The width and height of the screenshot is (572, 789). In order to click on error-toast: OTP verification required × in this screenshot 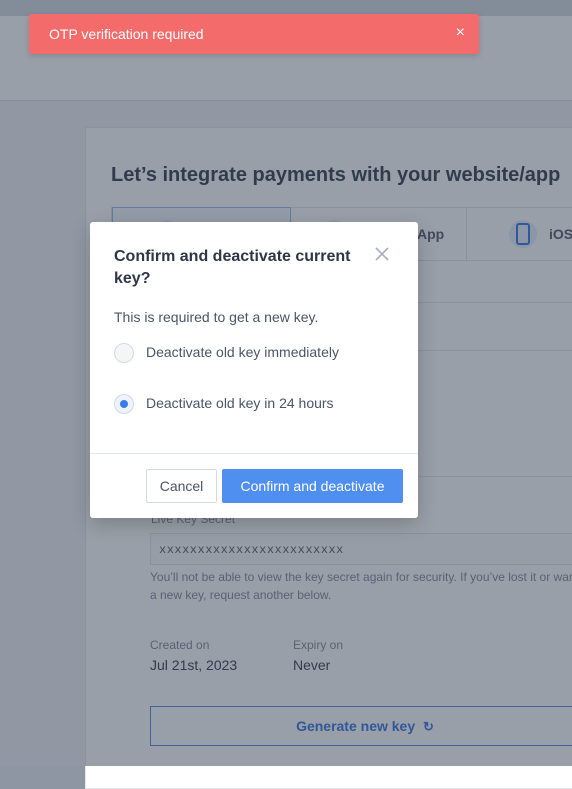, I will do `click(254, 34)`.